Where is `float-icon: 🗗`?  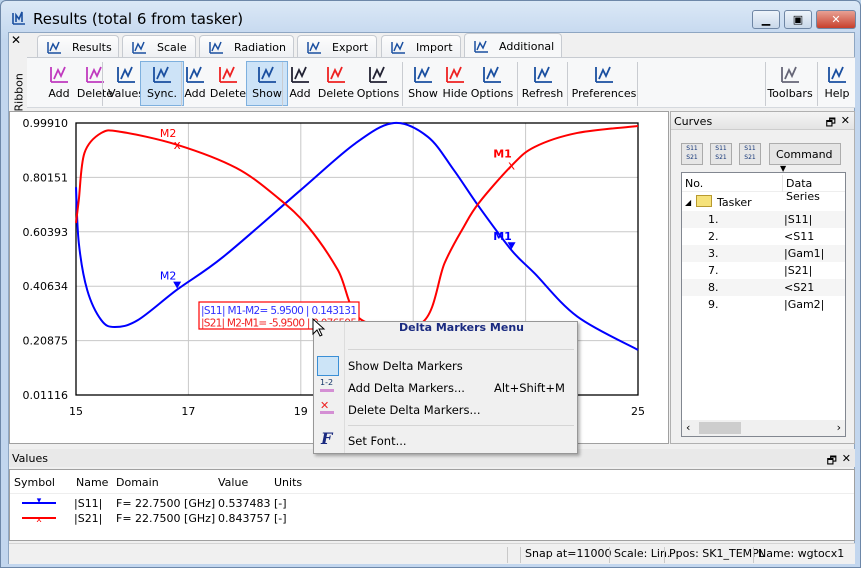
float-icon: 🗗 is located at coordinates (831, 123).